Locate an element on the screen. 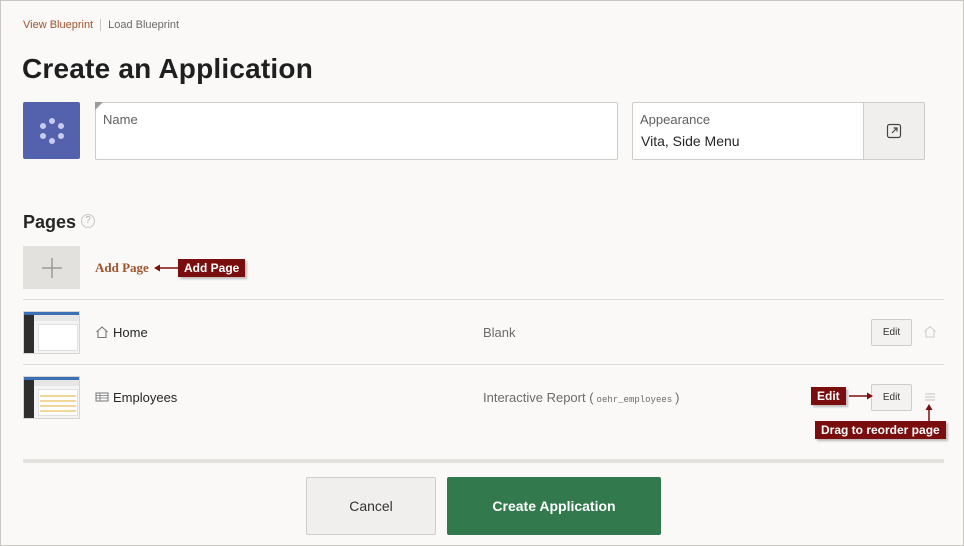 This screenshot has height=546, width=964. page-name-employees: Employees is located at coordinates (145, 397).